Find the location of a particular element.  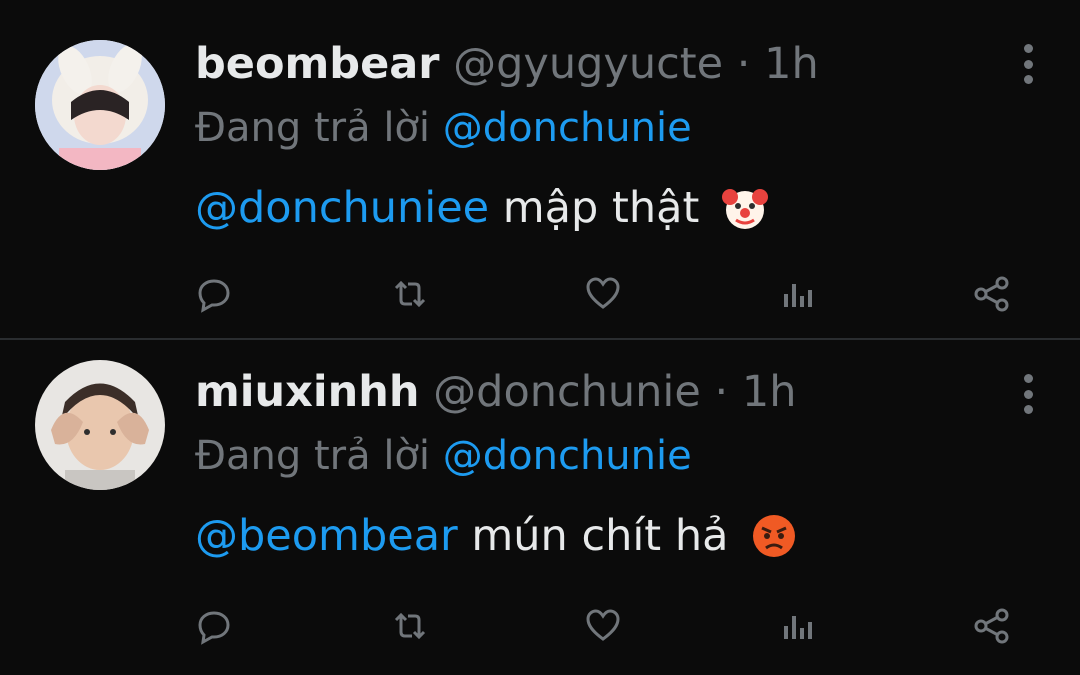

tweet-text: @donchuniee mập thật is located at coordinates (482, 213).